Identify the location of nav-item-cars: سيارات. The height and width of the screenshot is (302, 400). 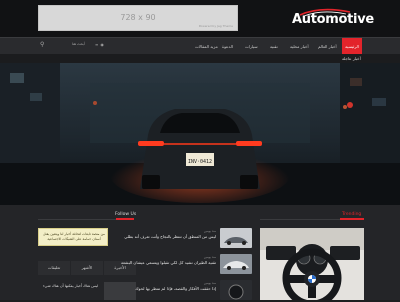
(251, 46).